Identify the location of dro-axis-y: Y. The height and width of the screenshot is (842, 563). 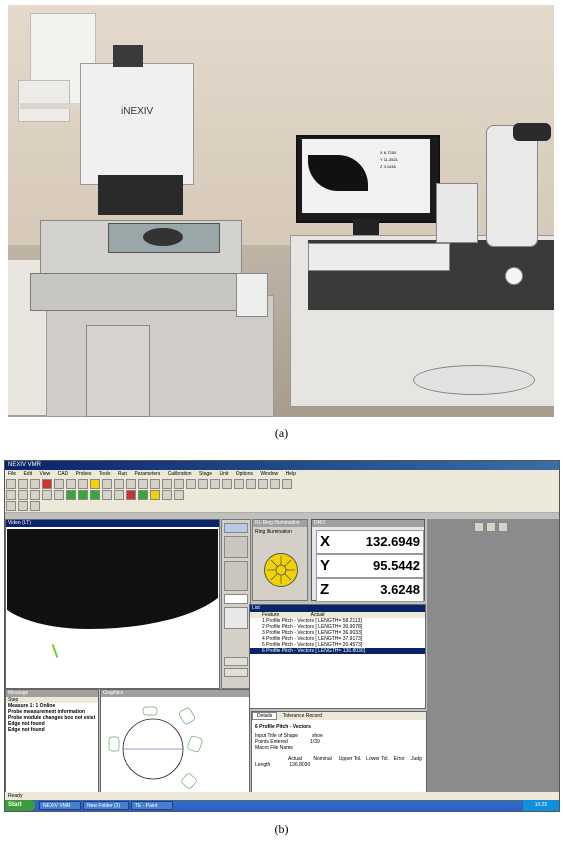
(325, 565).